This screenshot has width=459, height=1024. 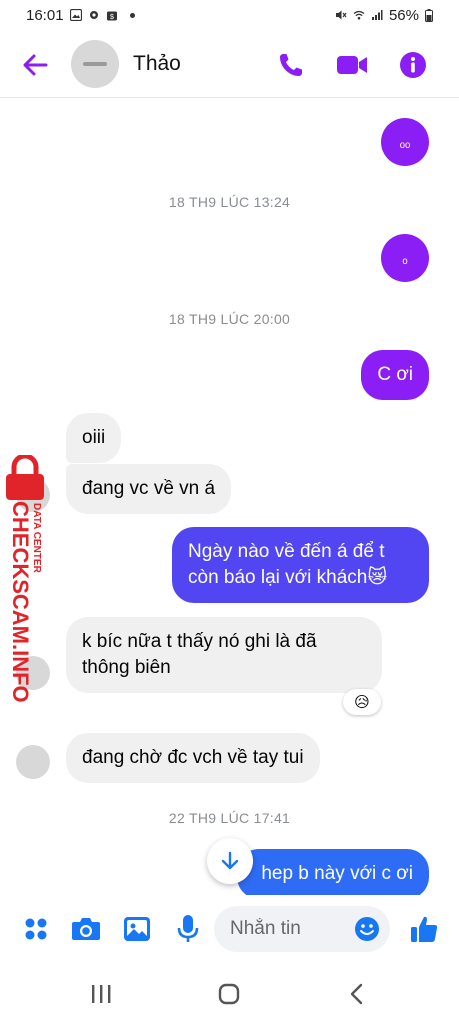 I want to click on store-icon: $, so click(x=111, y=16).